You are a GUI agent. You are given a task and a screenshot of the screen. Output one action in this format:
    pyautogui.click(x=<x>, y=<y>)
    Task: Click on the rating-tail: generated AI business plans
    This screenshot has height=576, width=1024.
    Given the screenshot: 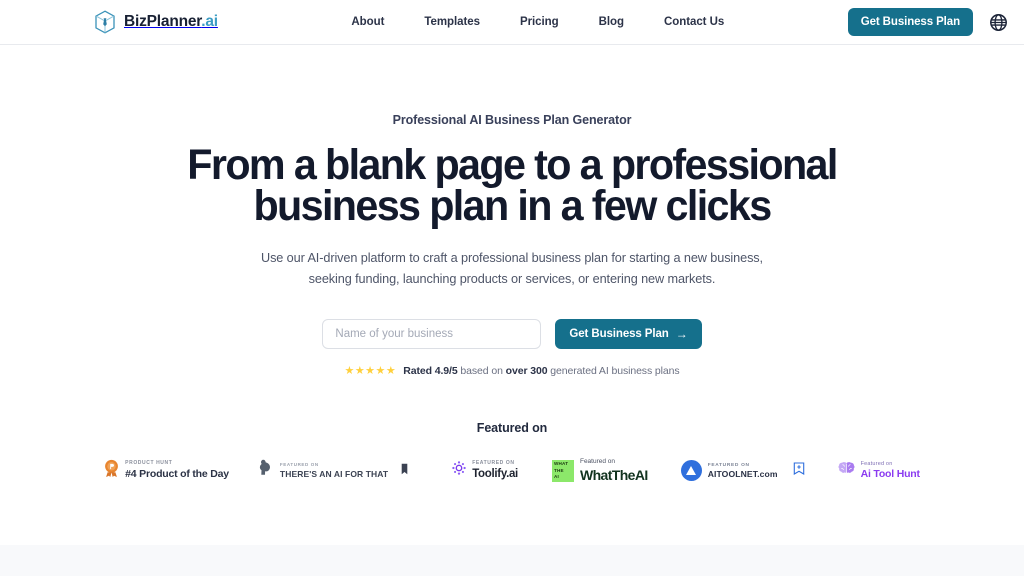 What is the action you would take?
    pyautogui.click(x=613, y=371)
    